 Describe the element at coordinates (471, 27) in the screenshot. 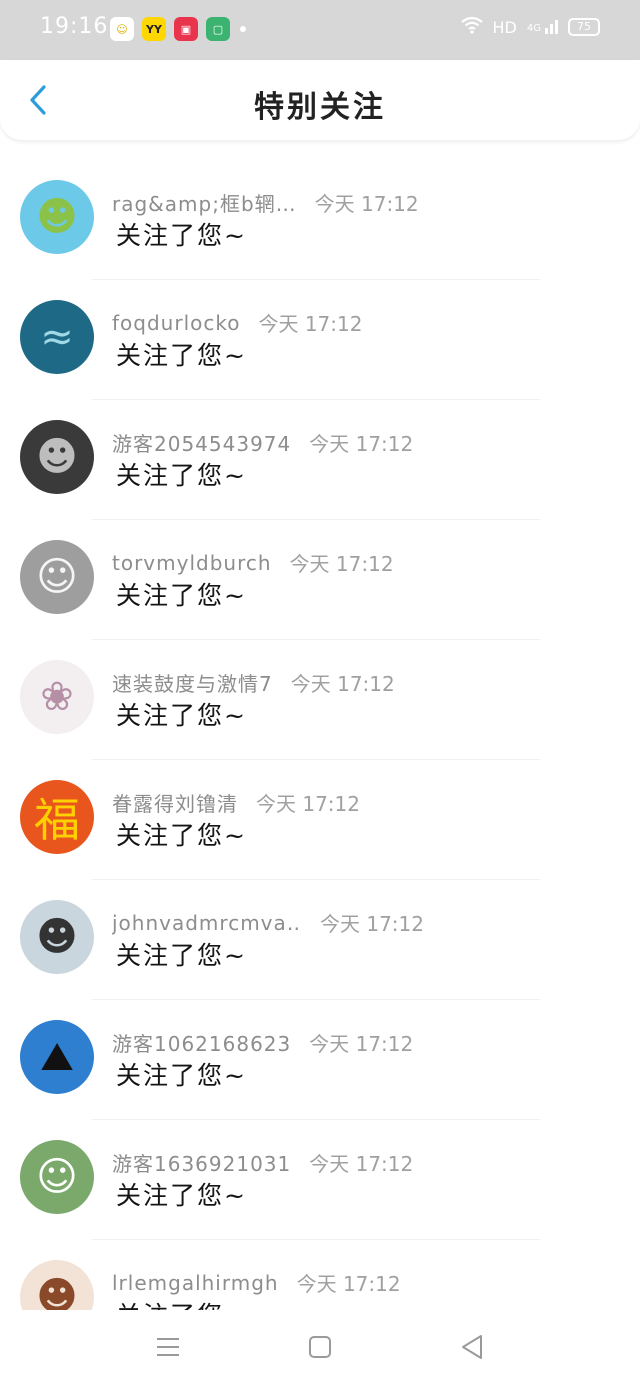

I see `wifi-icon` at that location.